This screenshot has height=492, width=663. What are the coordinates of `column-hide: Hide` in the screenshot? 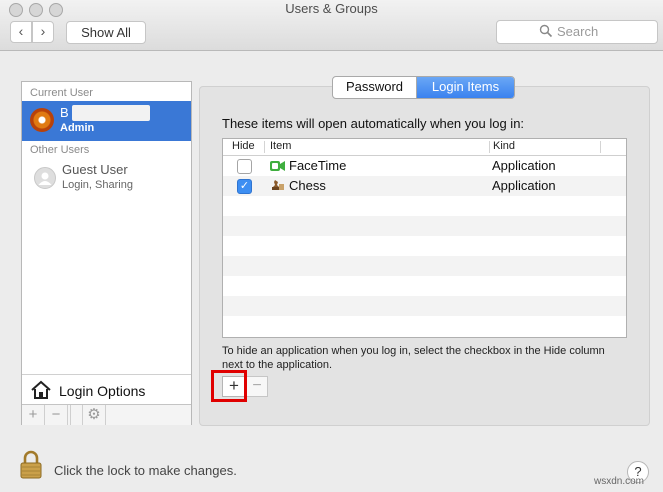 It's located at (243, 146).